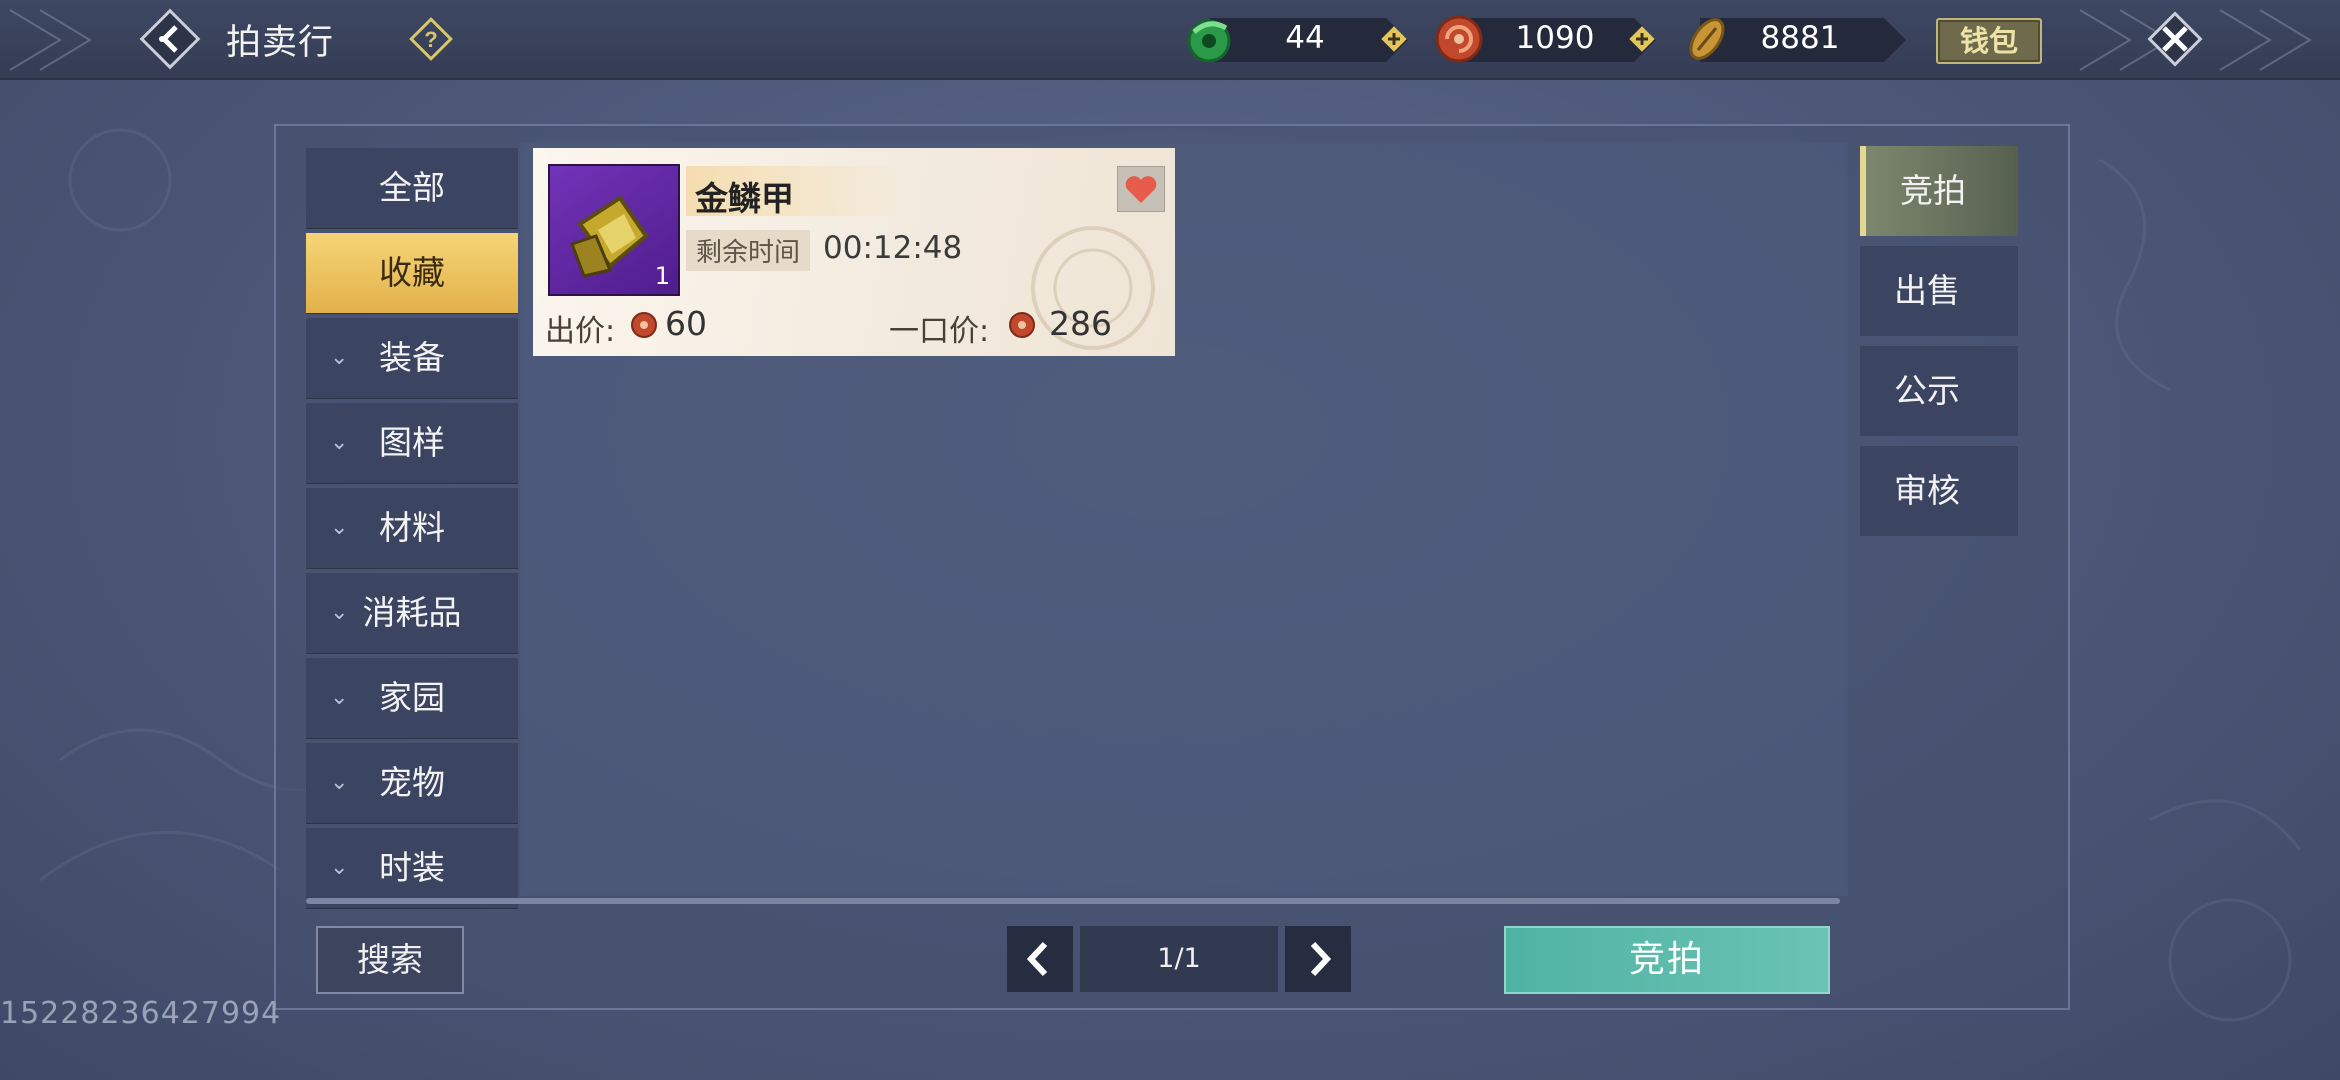 Image resolution: width=2340 pixels, height=1080 pixels. What do you see at coordinates (939, 331) in the screenshot?
I see `buyout-price-label: 一口价:` at bounding box center [939, 331].